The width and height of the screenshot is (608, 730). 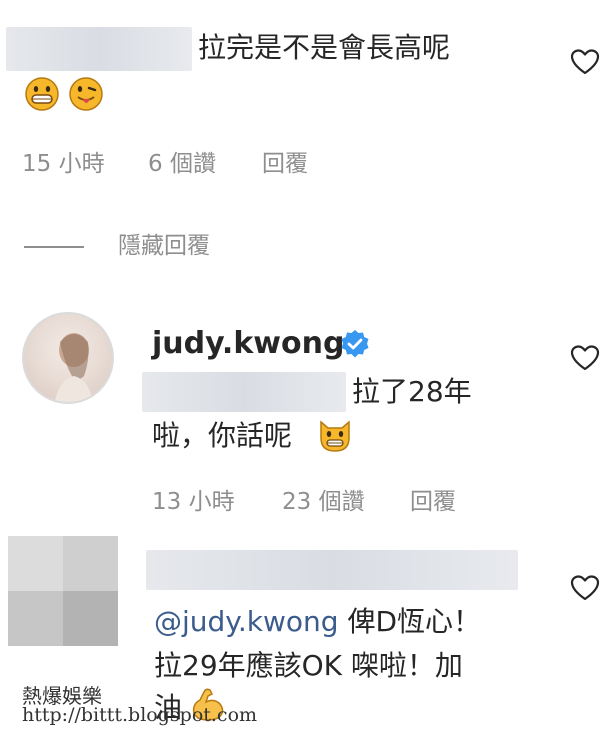 What do you see at coordinates (412, 391) in the screenshot?
I see `comment-text: 拉了28年` at bounding box center [412, 391].